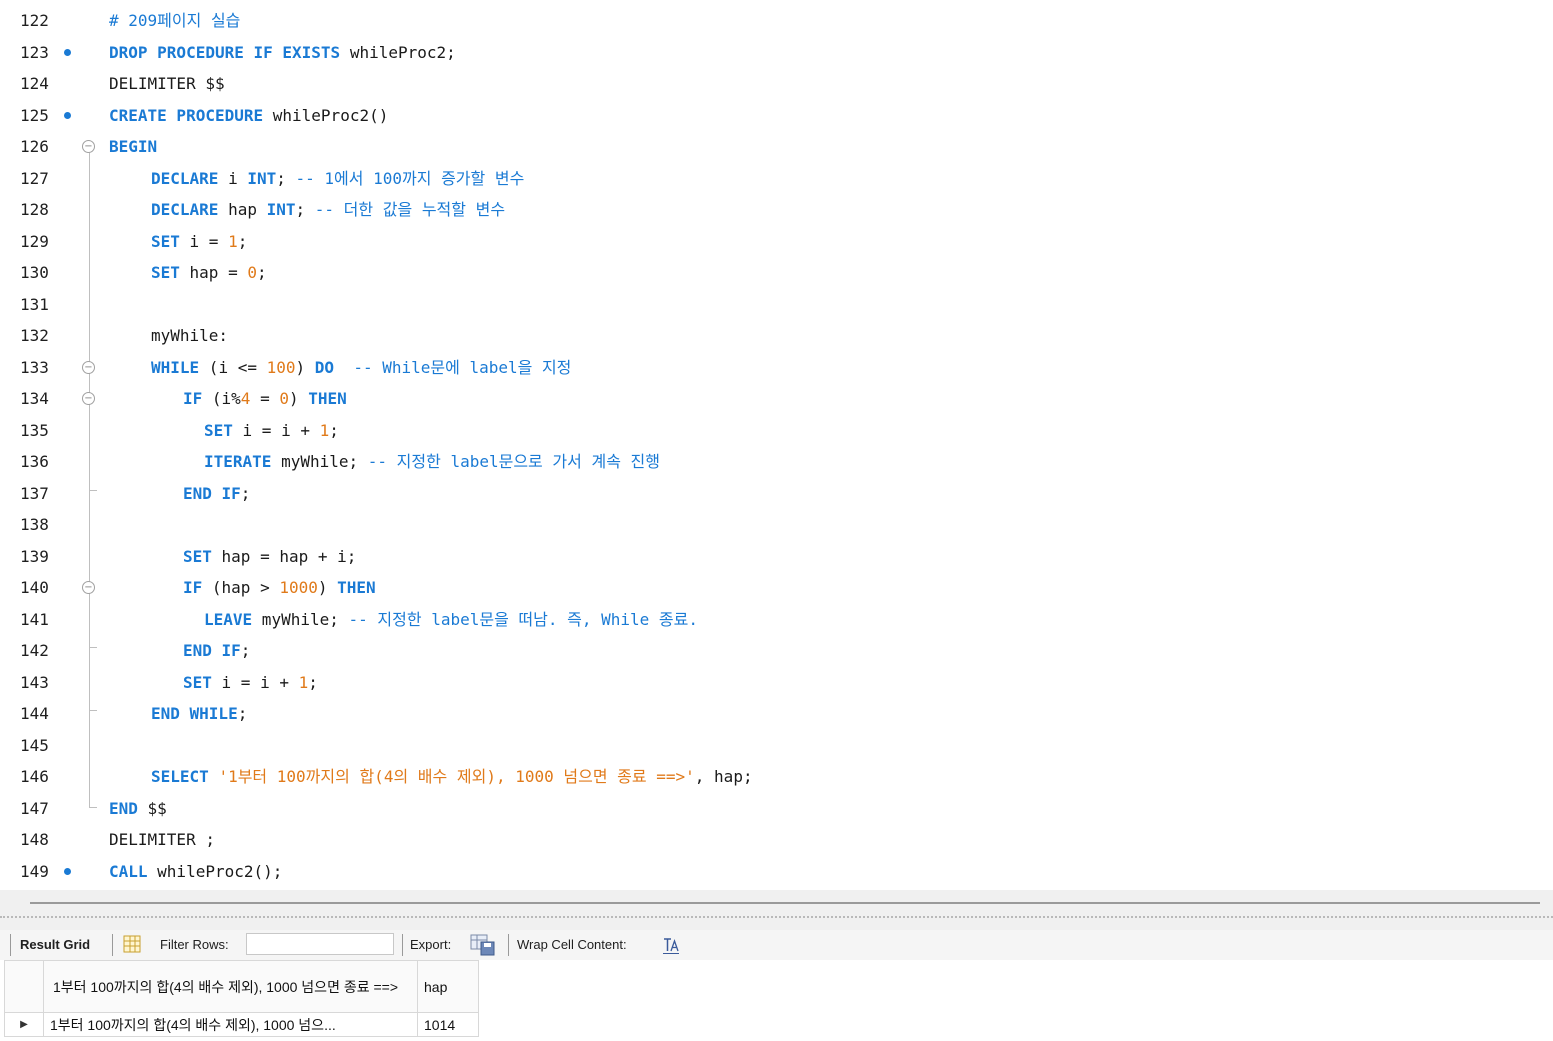 This screenshot has height=1041, width=1553. I want to click on code-token: ITERATE, so click(238, 461).